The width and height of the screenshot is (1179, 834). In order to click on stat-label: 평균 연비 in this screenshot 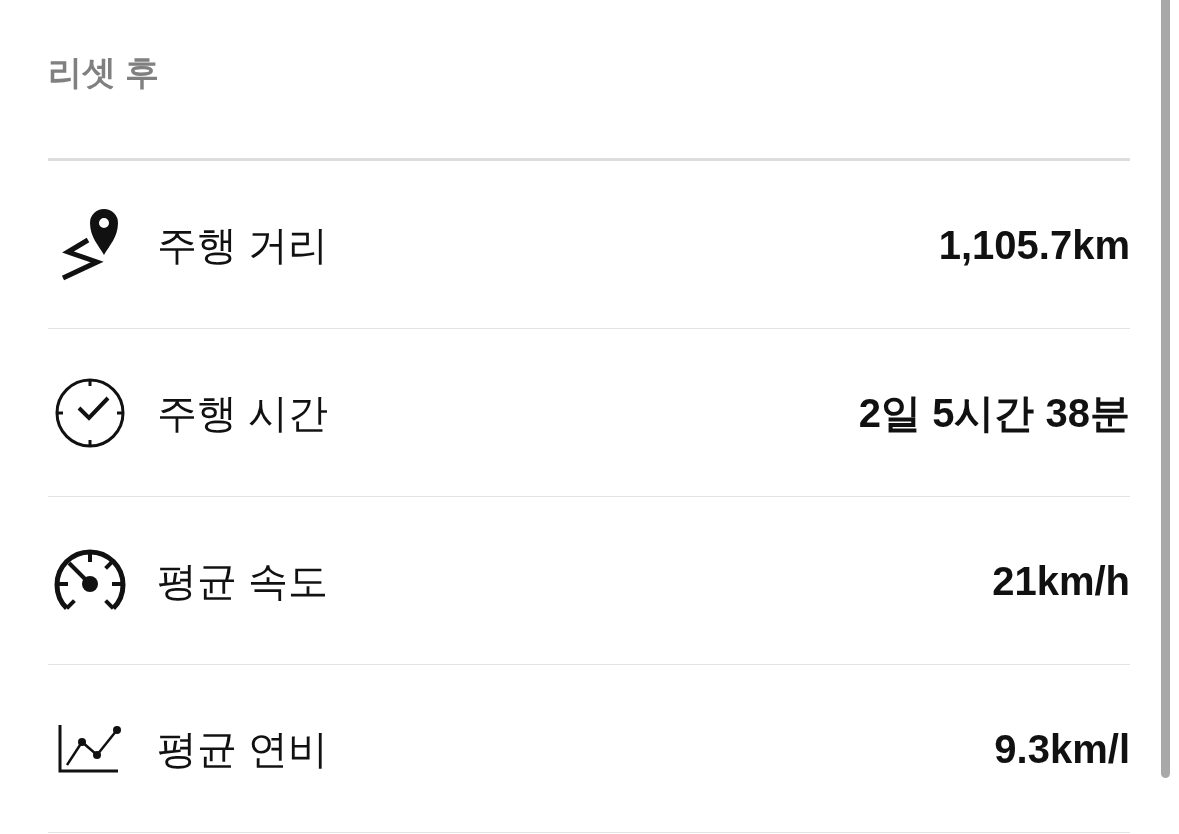, I will do `click(243, 749)`.